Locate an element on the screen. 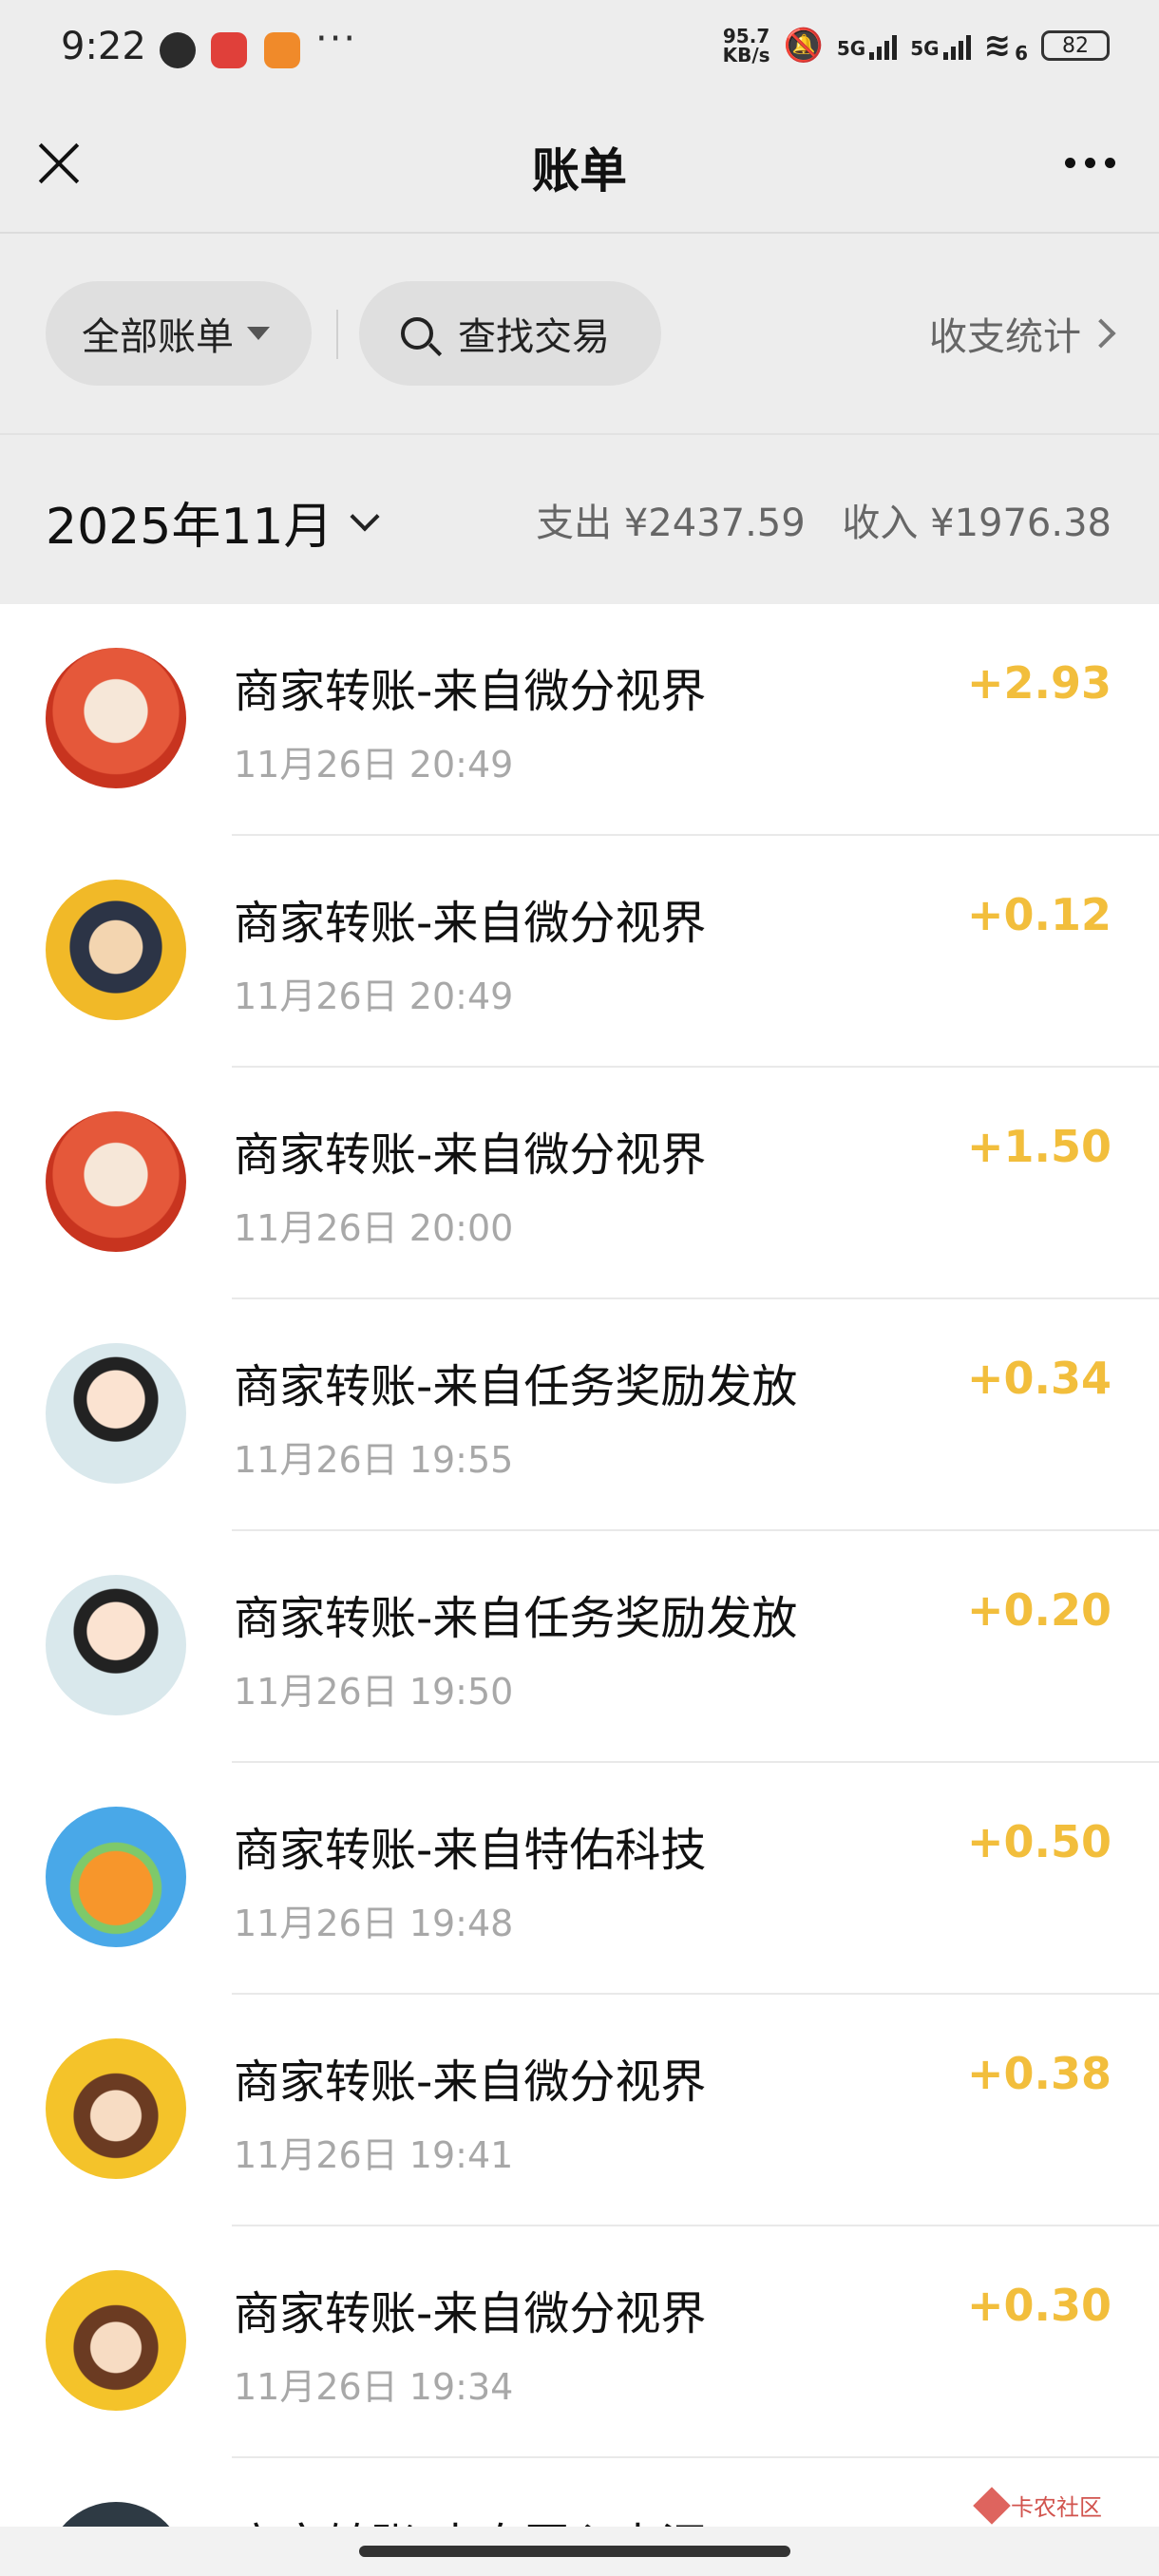 The height and width of the screenshot is (2576, 1159). watermark-logo-icon is located at coordinates (992, 2505).